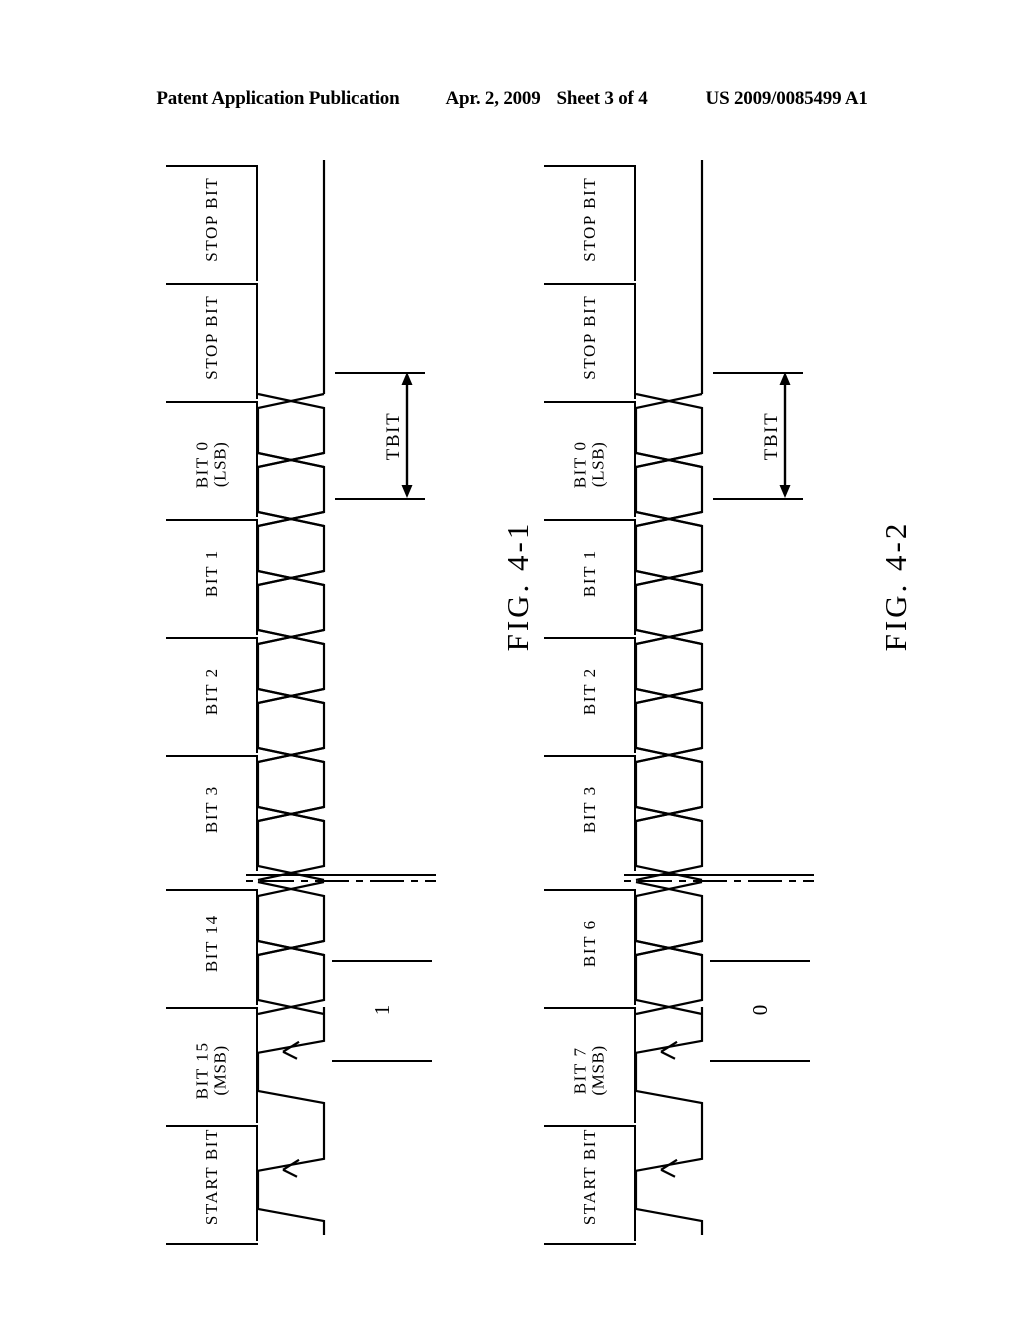 Image resolution: width=1024 pixels, height=1320 pixels. What do you see at coordinates (760, 1010) in the screenshot?
I see `logic-value-label: 0` at bounding box center [760, 1010].